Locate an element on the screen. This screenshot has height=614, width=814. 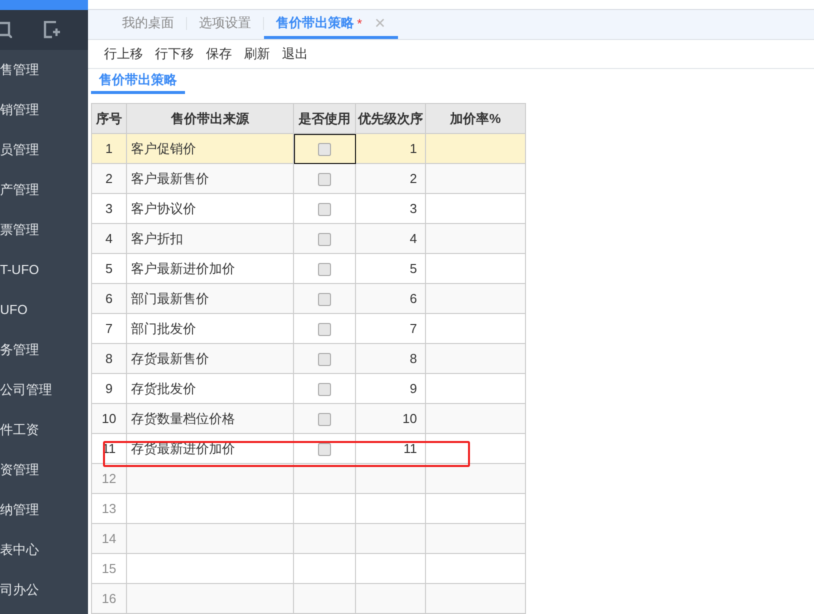
sidebar-item: 务管理 is located at coordinates (19, 350).